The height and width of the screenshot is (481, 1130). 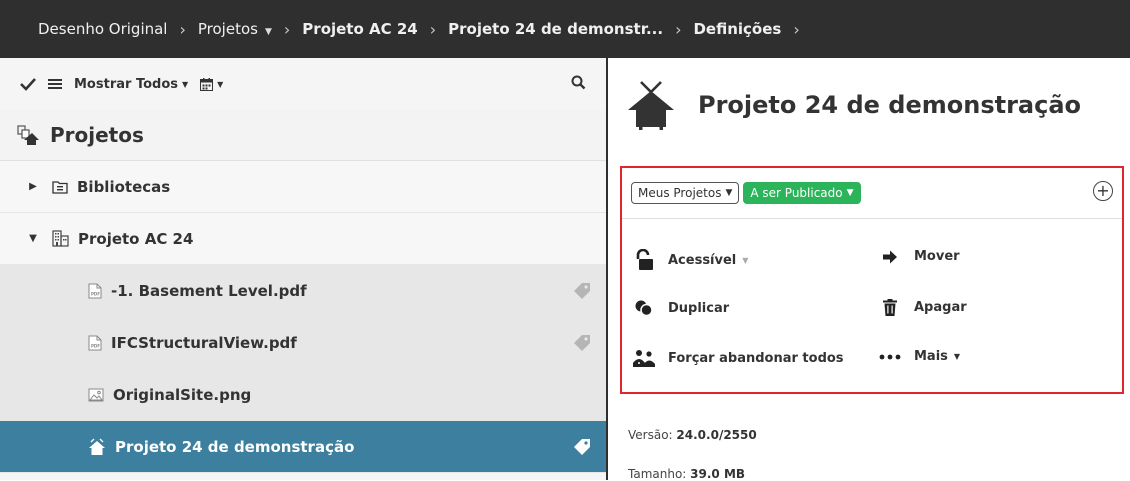 I want to click on delete-label: Apagar, so click(x=940, y=307).